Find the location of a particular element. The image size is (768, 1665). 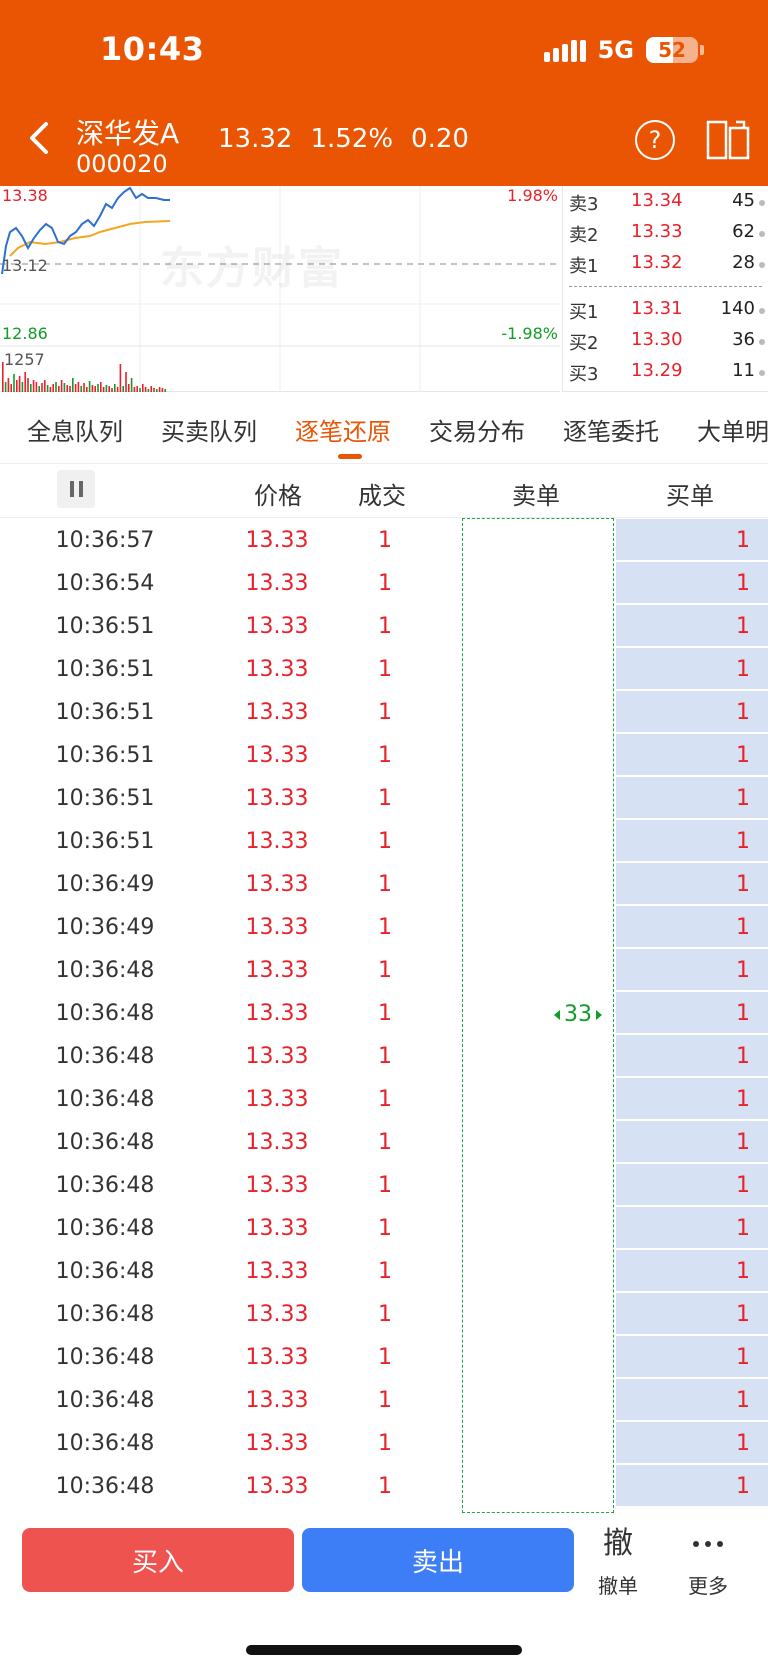

help-icon: ? is located at coordinates (655, 140).